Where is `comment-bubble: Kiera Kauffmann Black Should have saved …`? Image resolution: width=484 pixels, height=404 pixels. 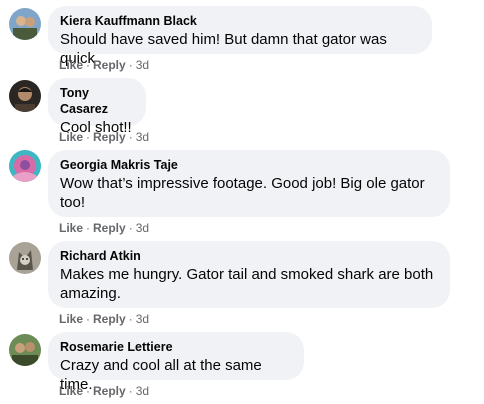 comment-bubble: Kiera Kauffmann Black Should have saved … is located at coordinates (240, 36).